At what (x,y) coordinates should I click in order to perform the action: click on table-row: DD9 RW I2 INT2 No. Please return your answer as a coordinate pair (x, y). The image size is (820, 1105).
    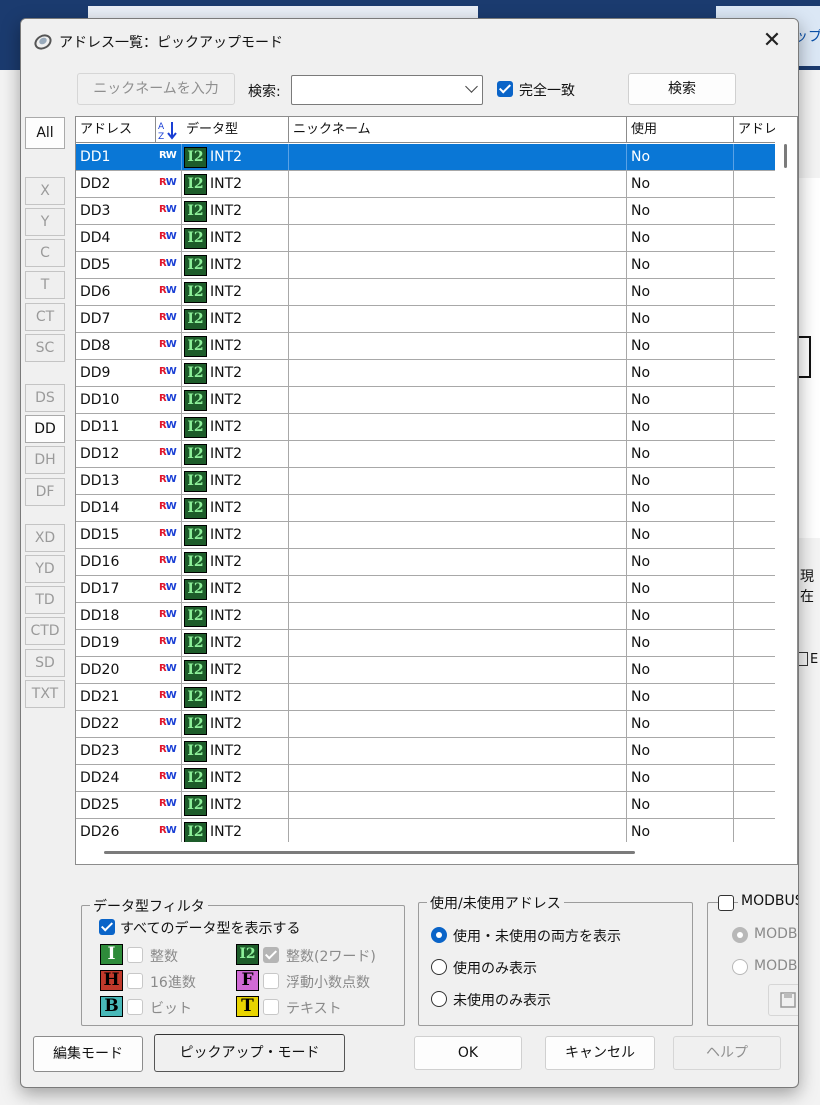
    Looking at the image, I should click on (426, 373).